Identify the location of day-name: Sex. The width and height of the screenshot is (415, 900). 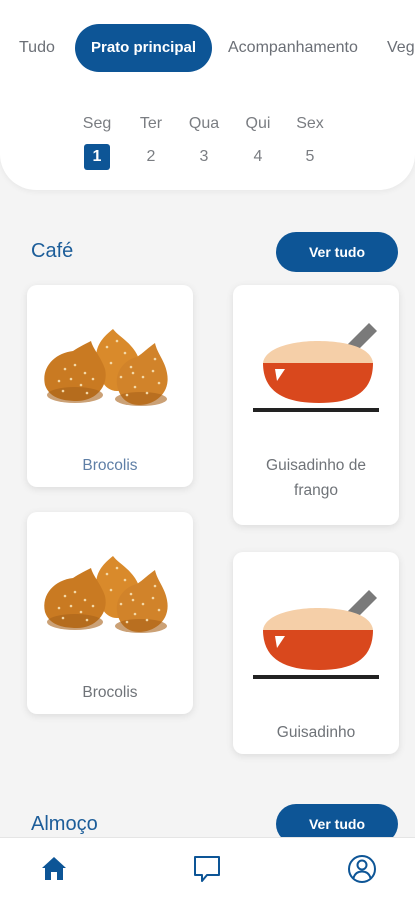
(310, 123).